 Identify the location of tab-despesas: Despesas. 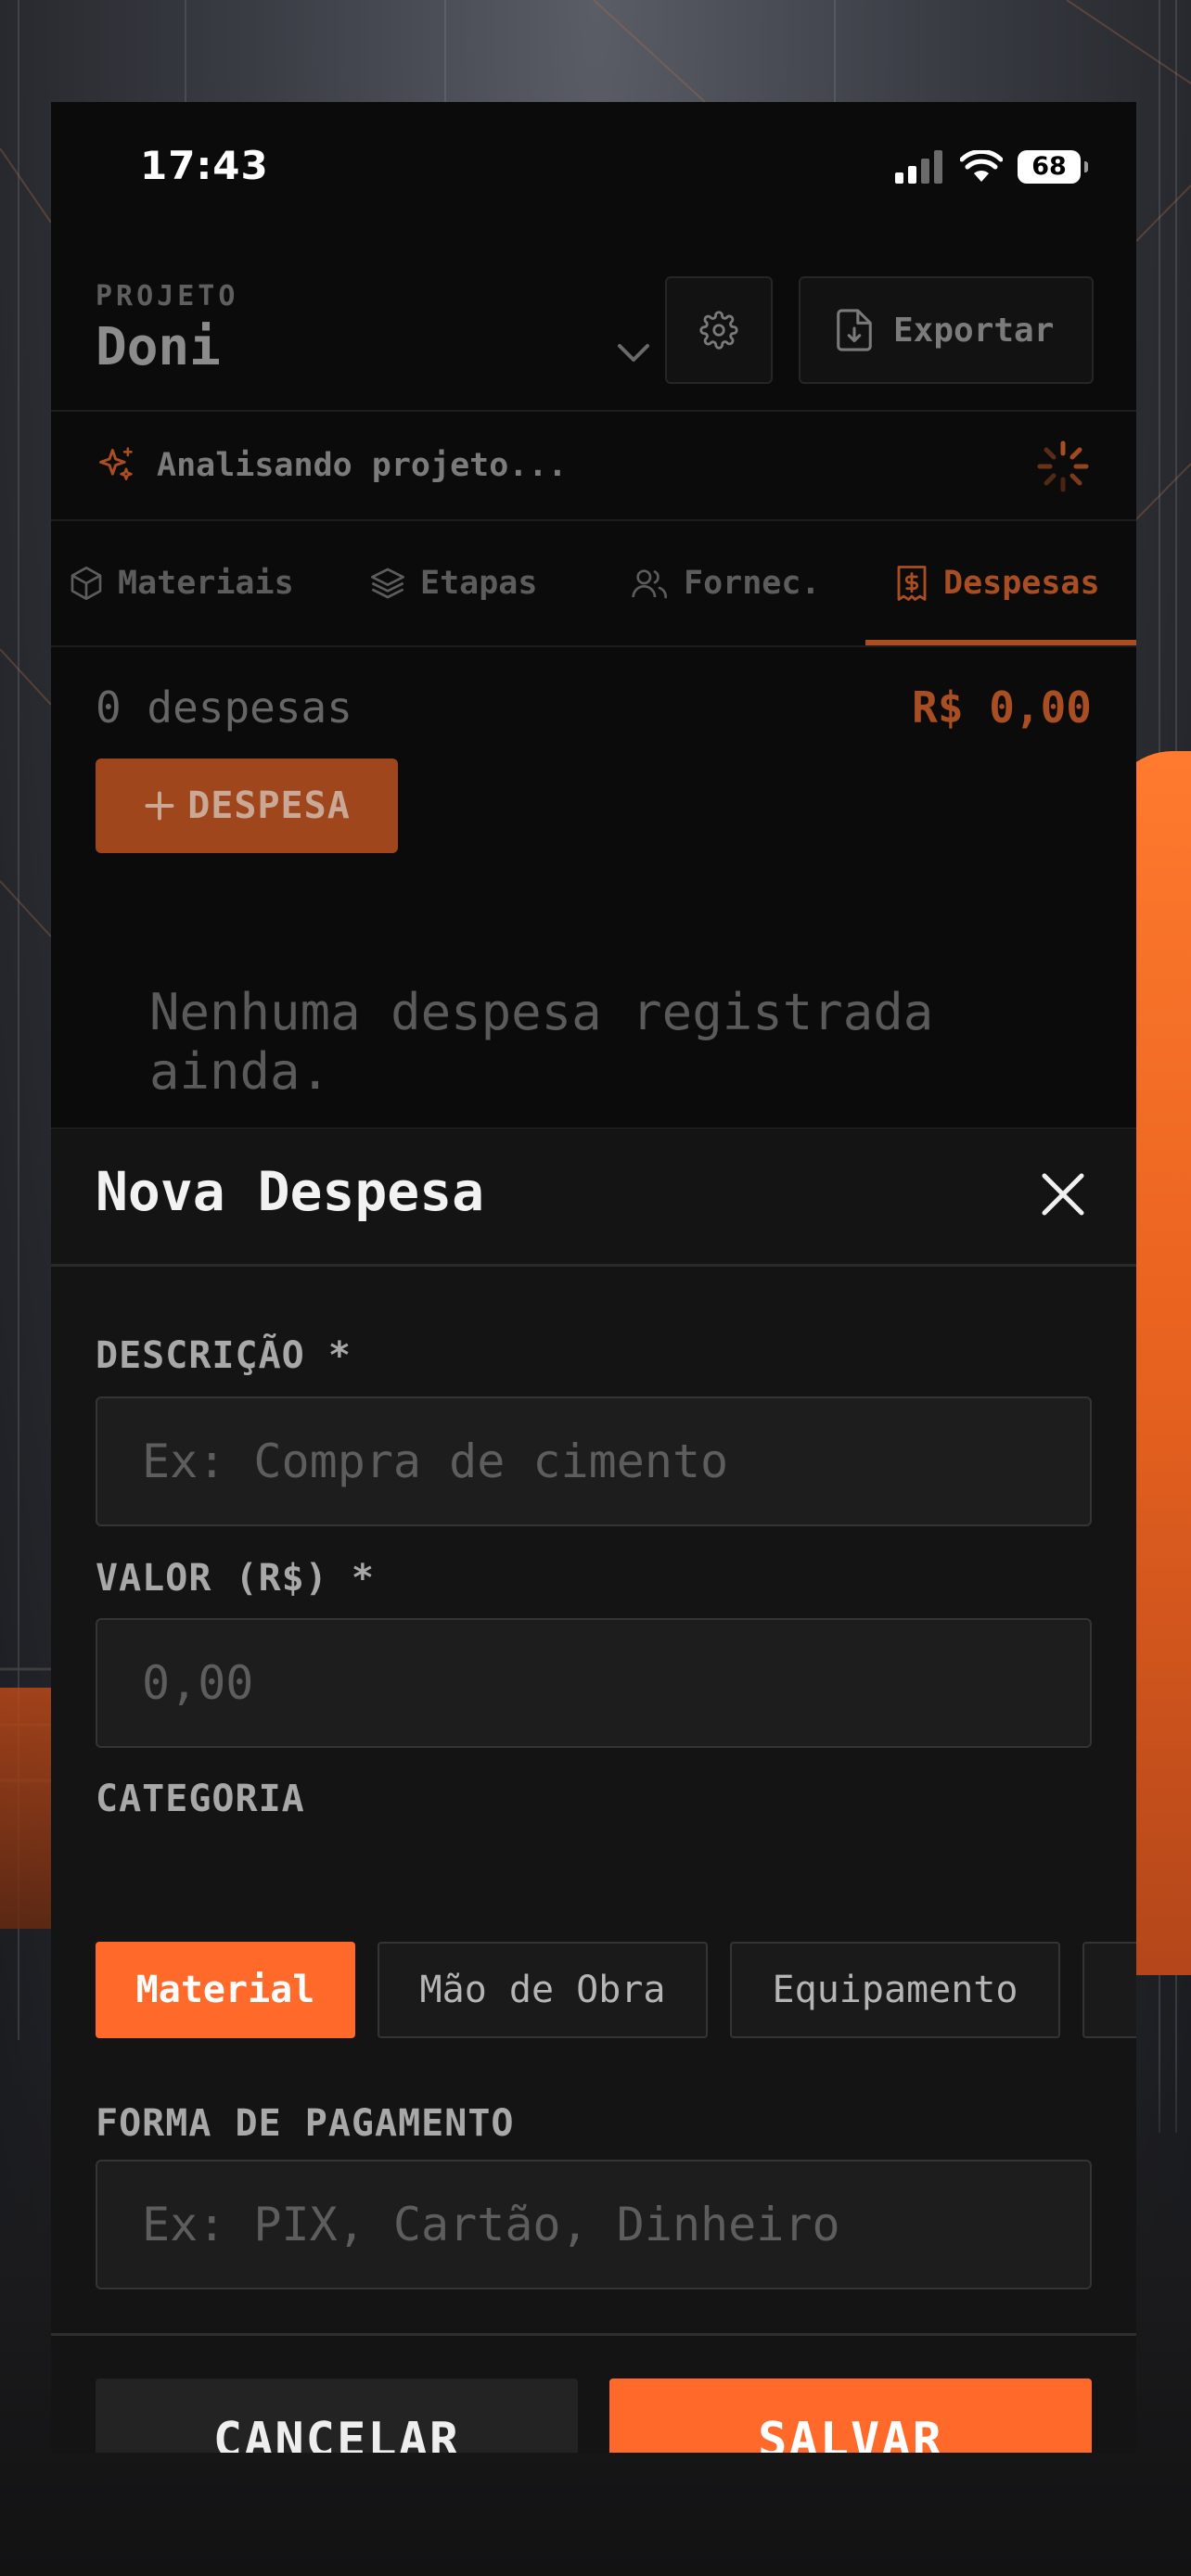
(996, 583).